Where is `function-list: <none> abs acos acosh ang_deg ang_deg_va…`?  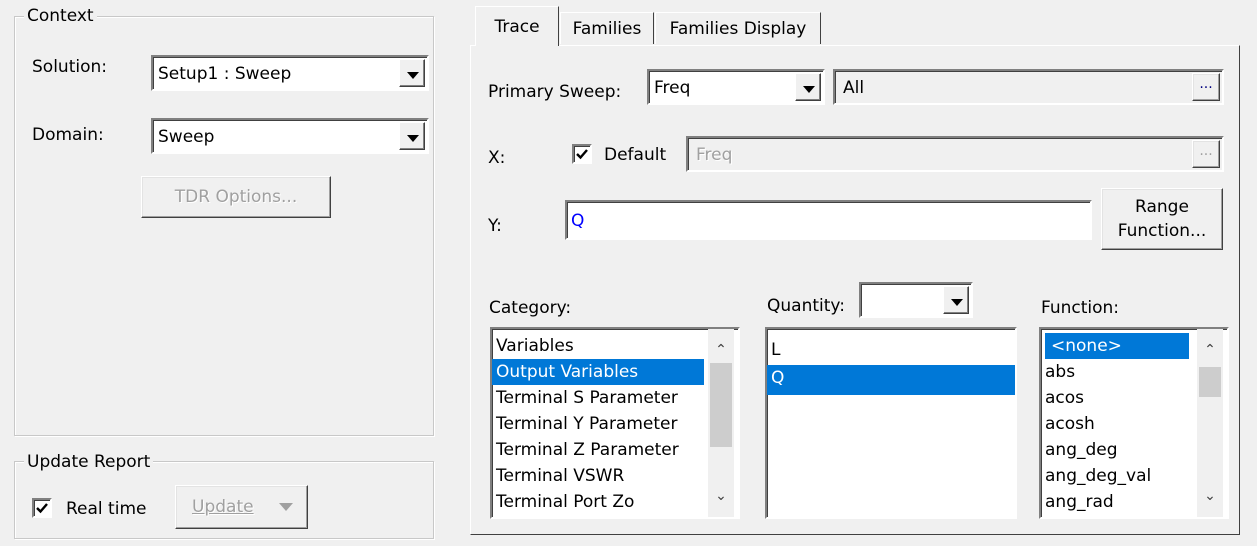 function-list: <none> abs acos acosh ang_deg ang_deg_va… is located at coordinates (1134, 423).